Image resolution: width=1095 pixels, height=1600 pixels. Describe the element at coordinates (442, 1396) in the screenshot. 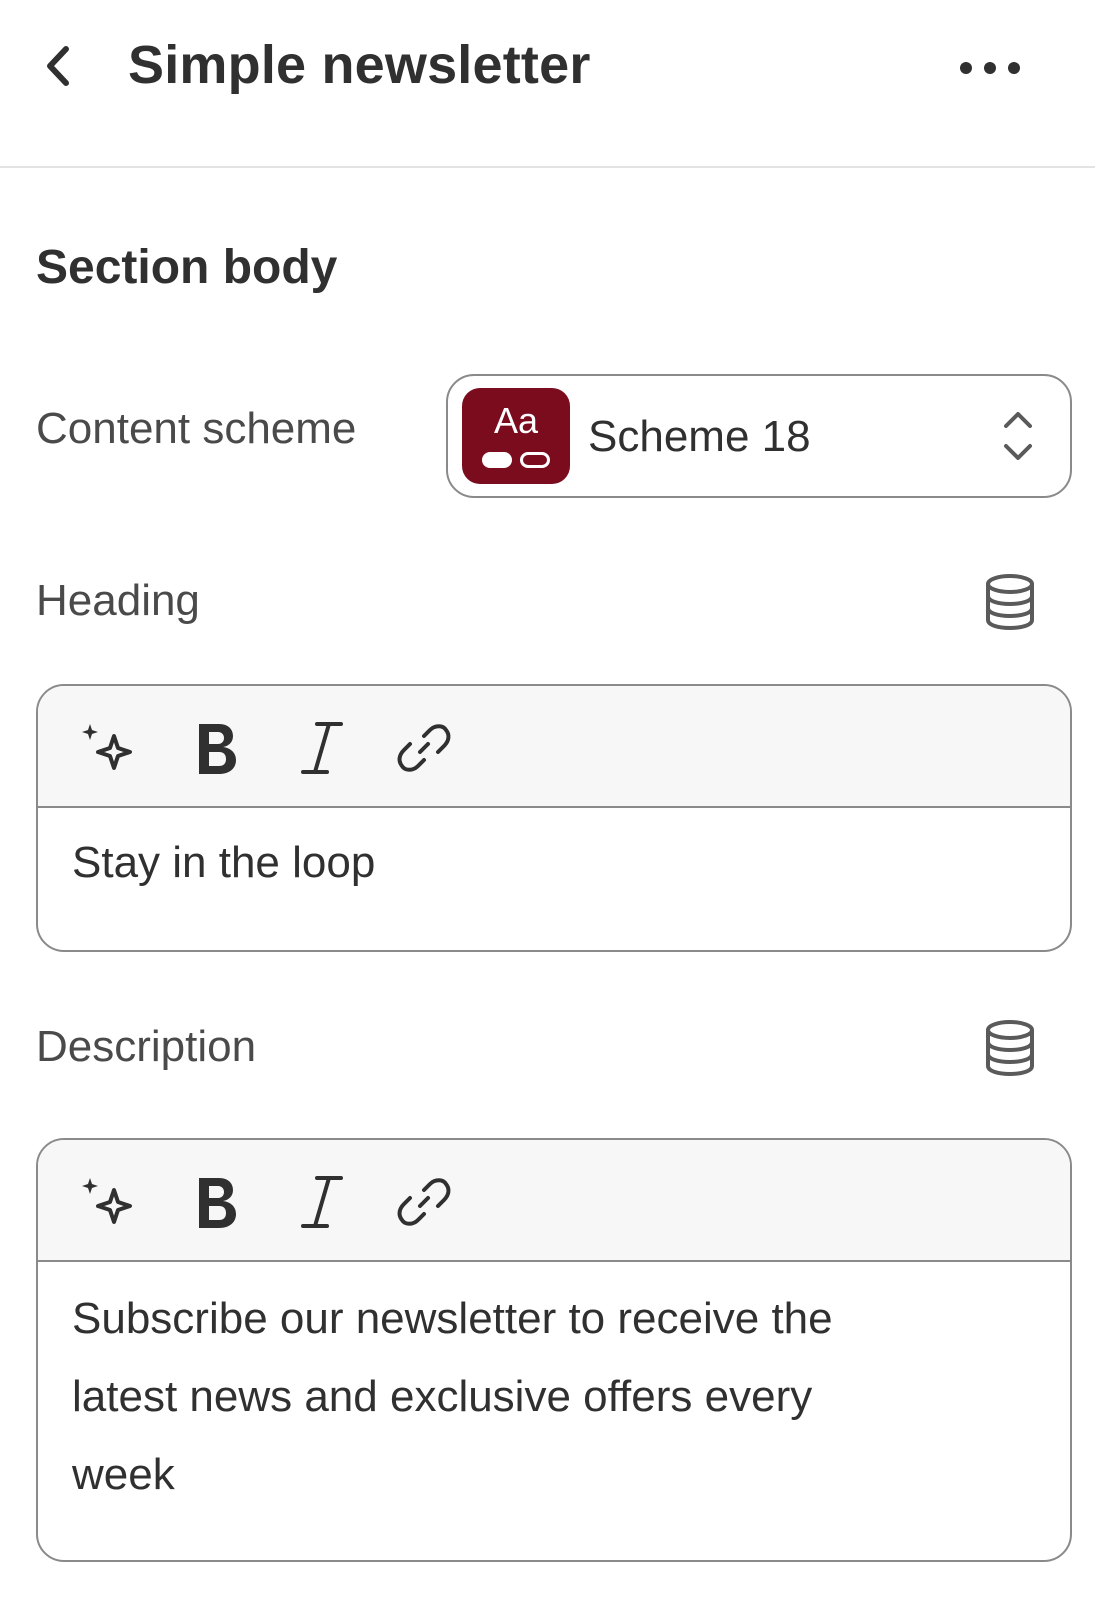

I see `description-line: latest news and exclusive offers every` at that location.